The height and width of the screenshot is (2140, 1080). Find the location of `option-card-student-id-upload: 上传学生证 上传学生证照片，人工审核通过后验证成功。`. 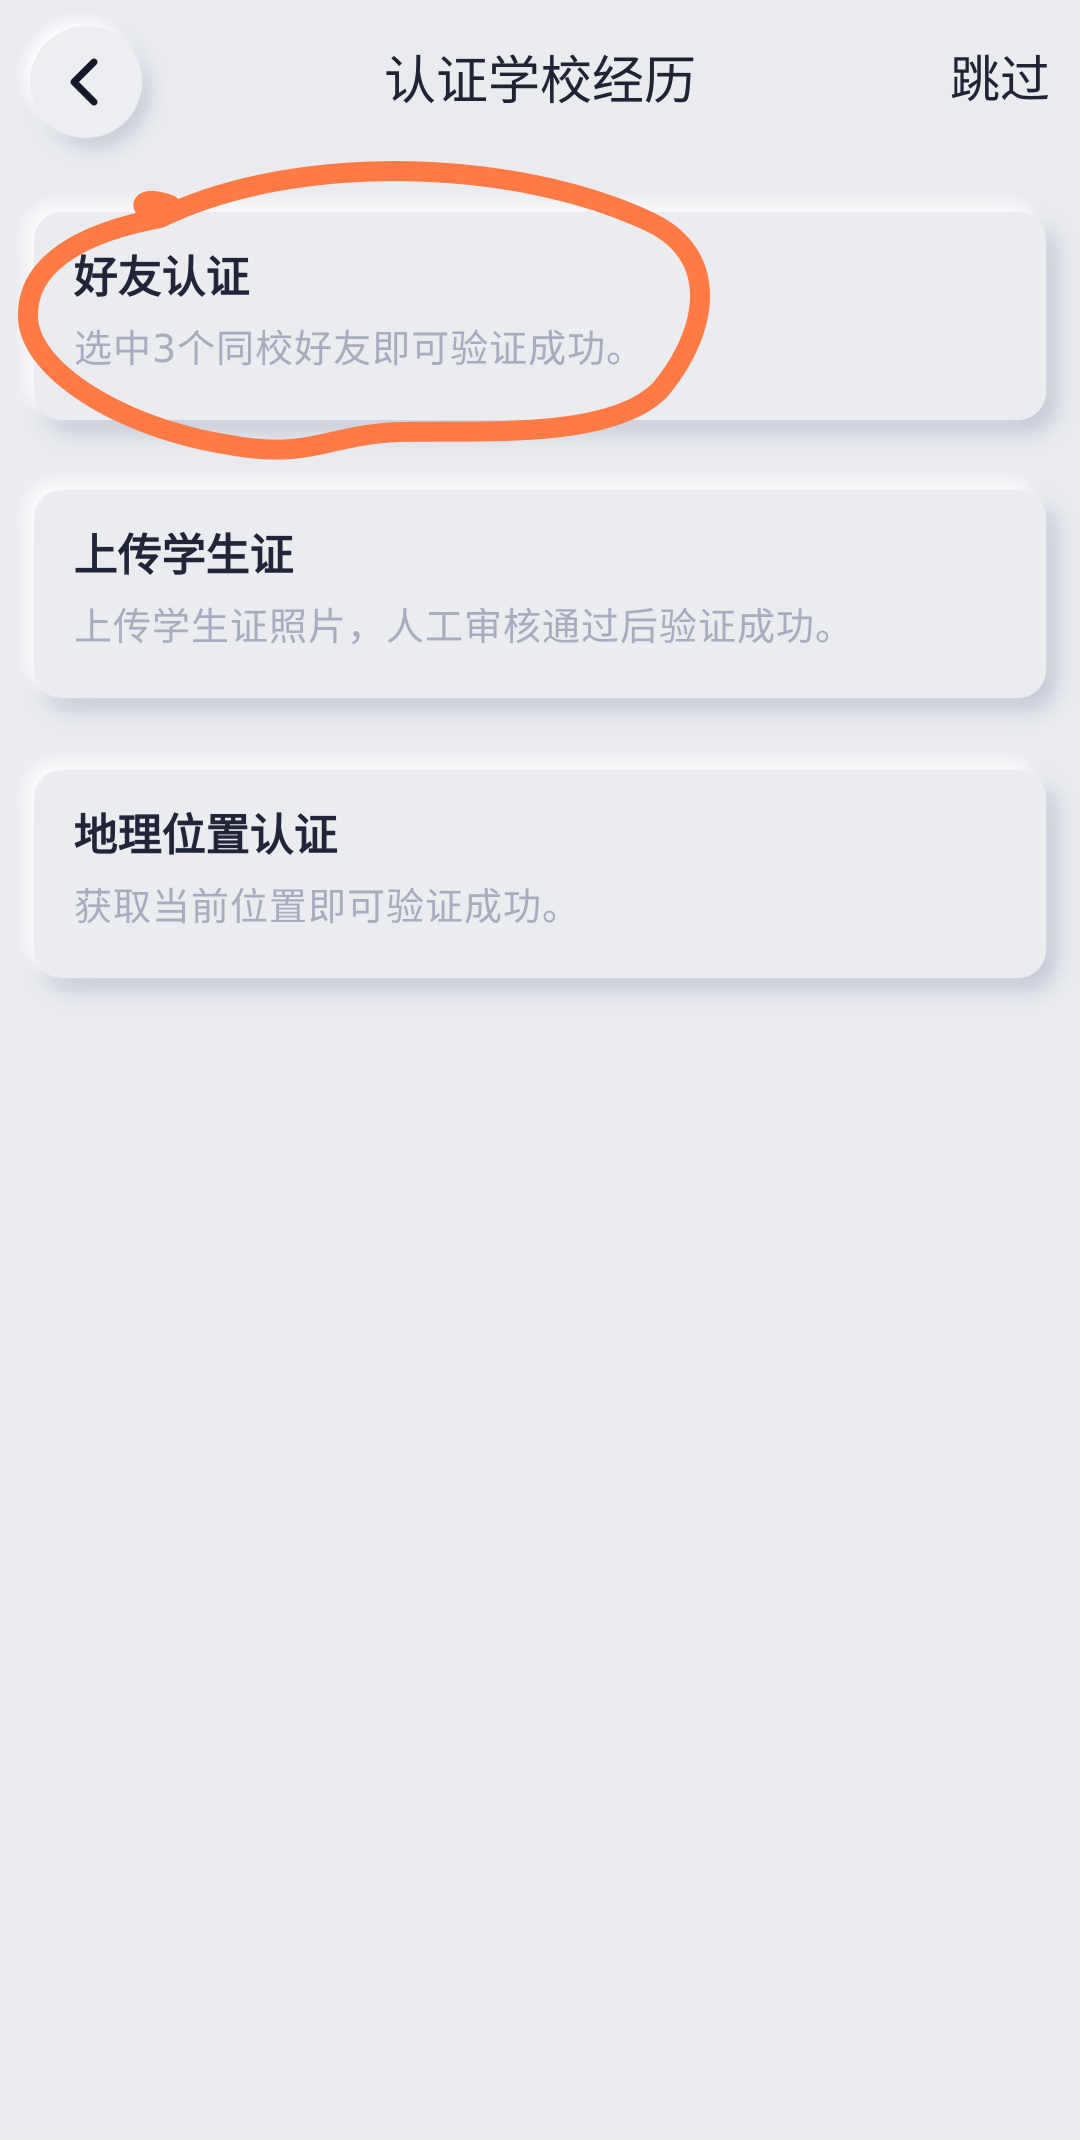

option-card-student-id-upload: 上传学生证 上传学生证照片，人工审核通过后验证成功。 is located at coordinates (540, 594).